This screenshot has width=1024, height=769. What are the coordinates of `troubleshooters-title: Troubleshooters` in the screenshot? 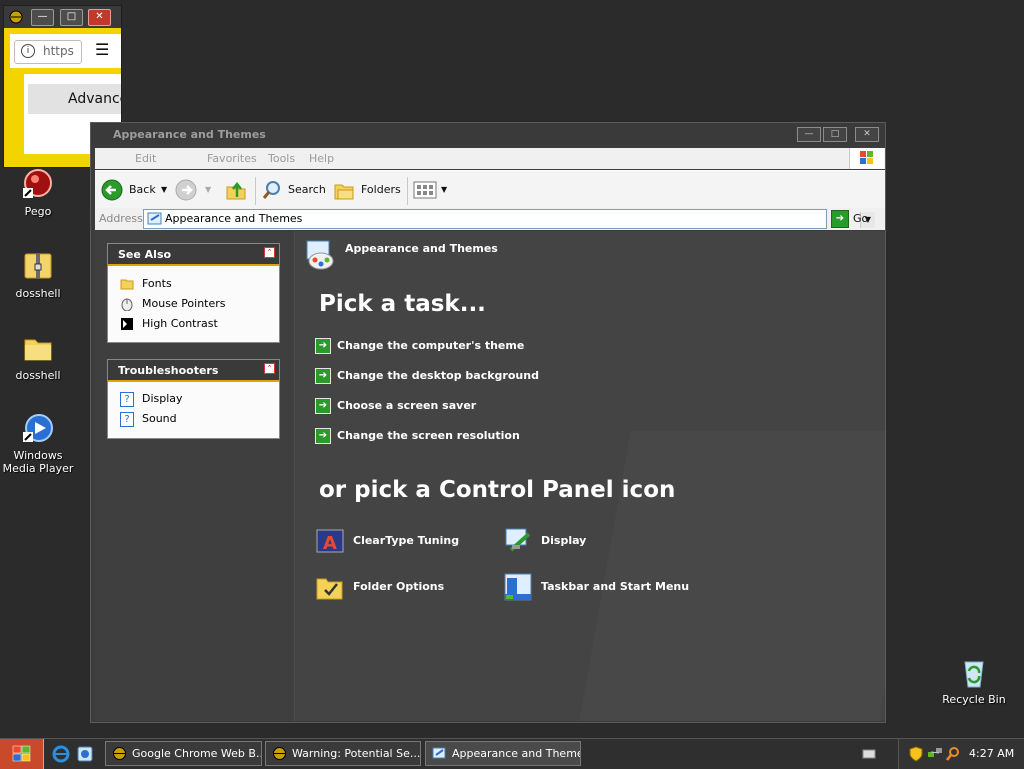 It's located at (168, 370).